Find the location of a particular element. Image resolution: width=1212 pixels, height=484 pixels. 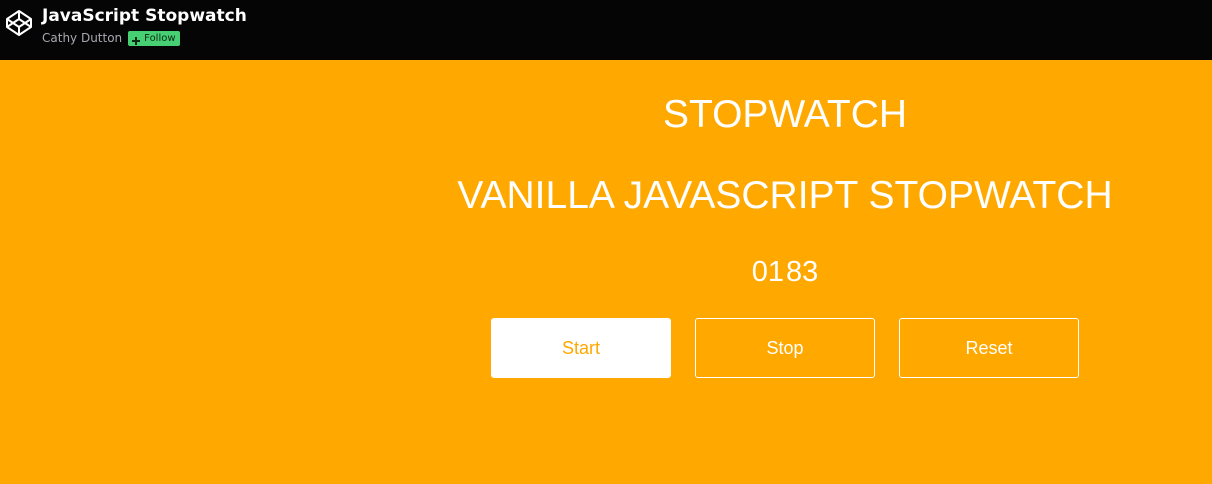

codepen-header: JavaScript Stopwatch Cathy Dutton Follow is located at coordinates (606, 30).